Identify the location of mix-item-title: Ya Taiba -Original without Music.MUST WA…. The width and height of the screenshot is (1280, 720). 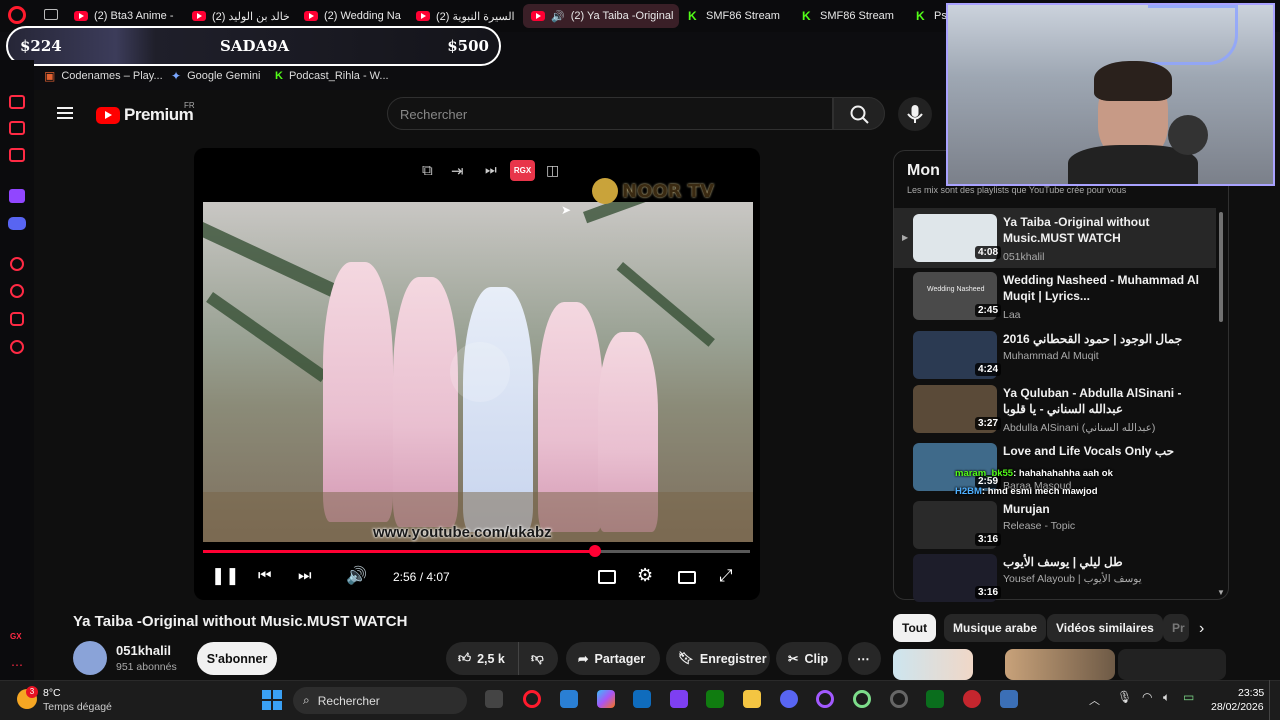
(1076, 230).